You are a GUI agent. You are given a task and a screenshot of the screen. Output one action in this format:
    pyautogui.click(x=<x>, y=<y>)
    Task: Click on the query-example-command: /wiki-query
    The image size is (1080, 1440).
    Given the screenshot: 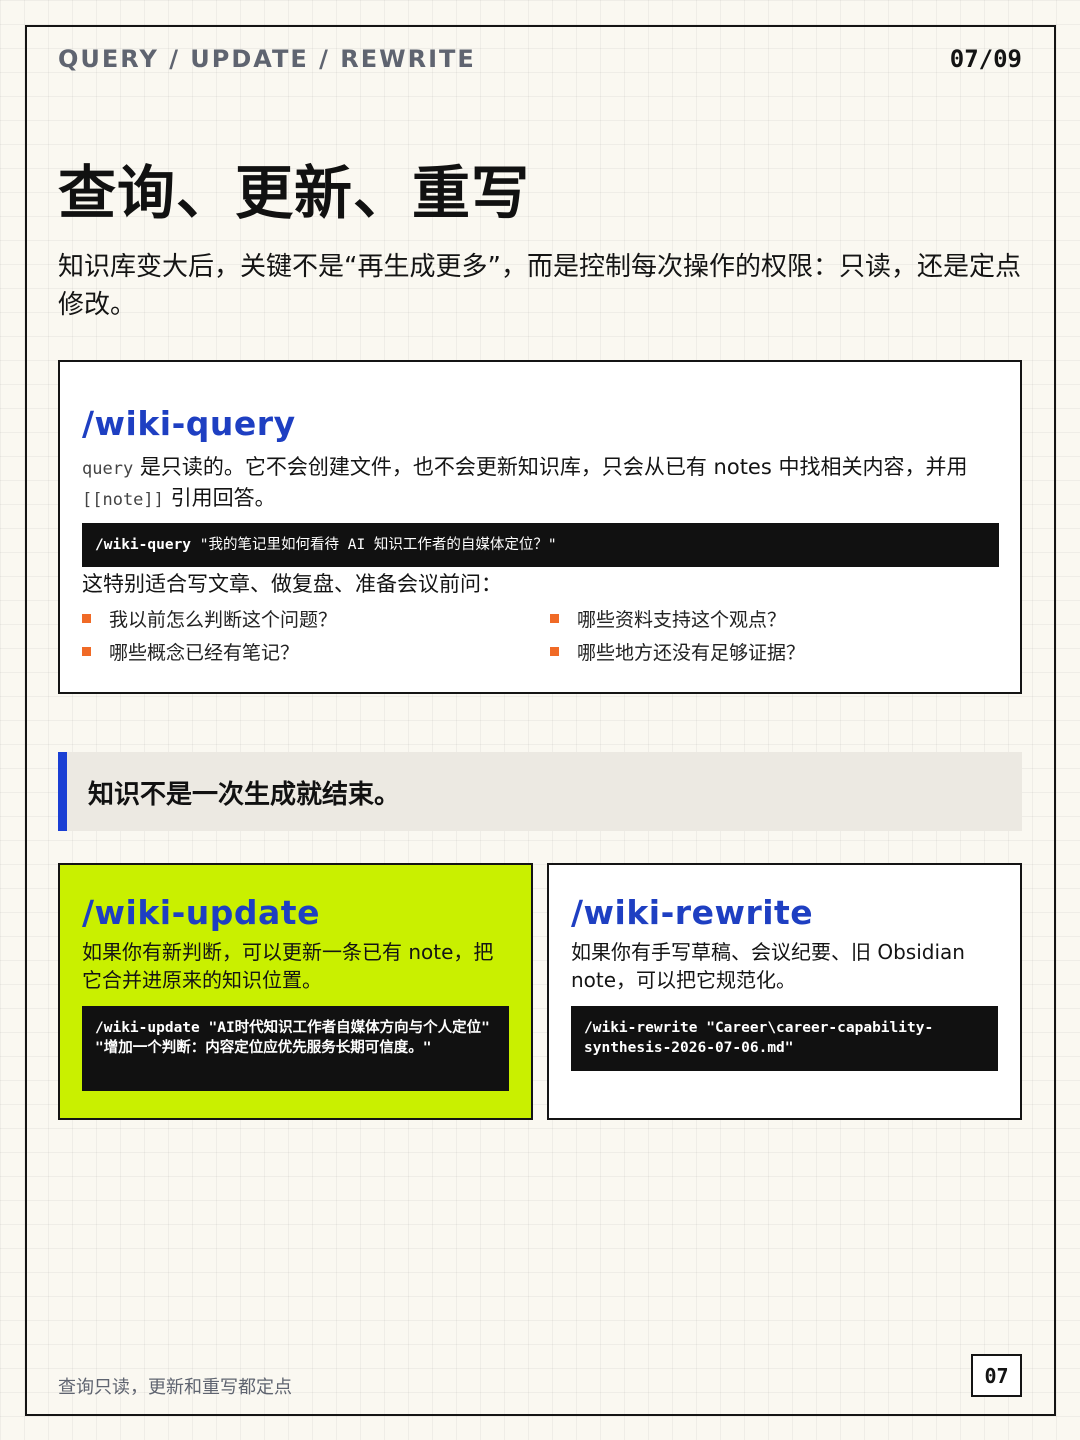 What is the action you would take?
    pyautogui.click(x=143, y=545)
    